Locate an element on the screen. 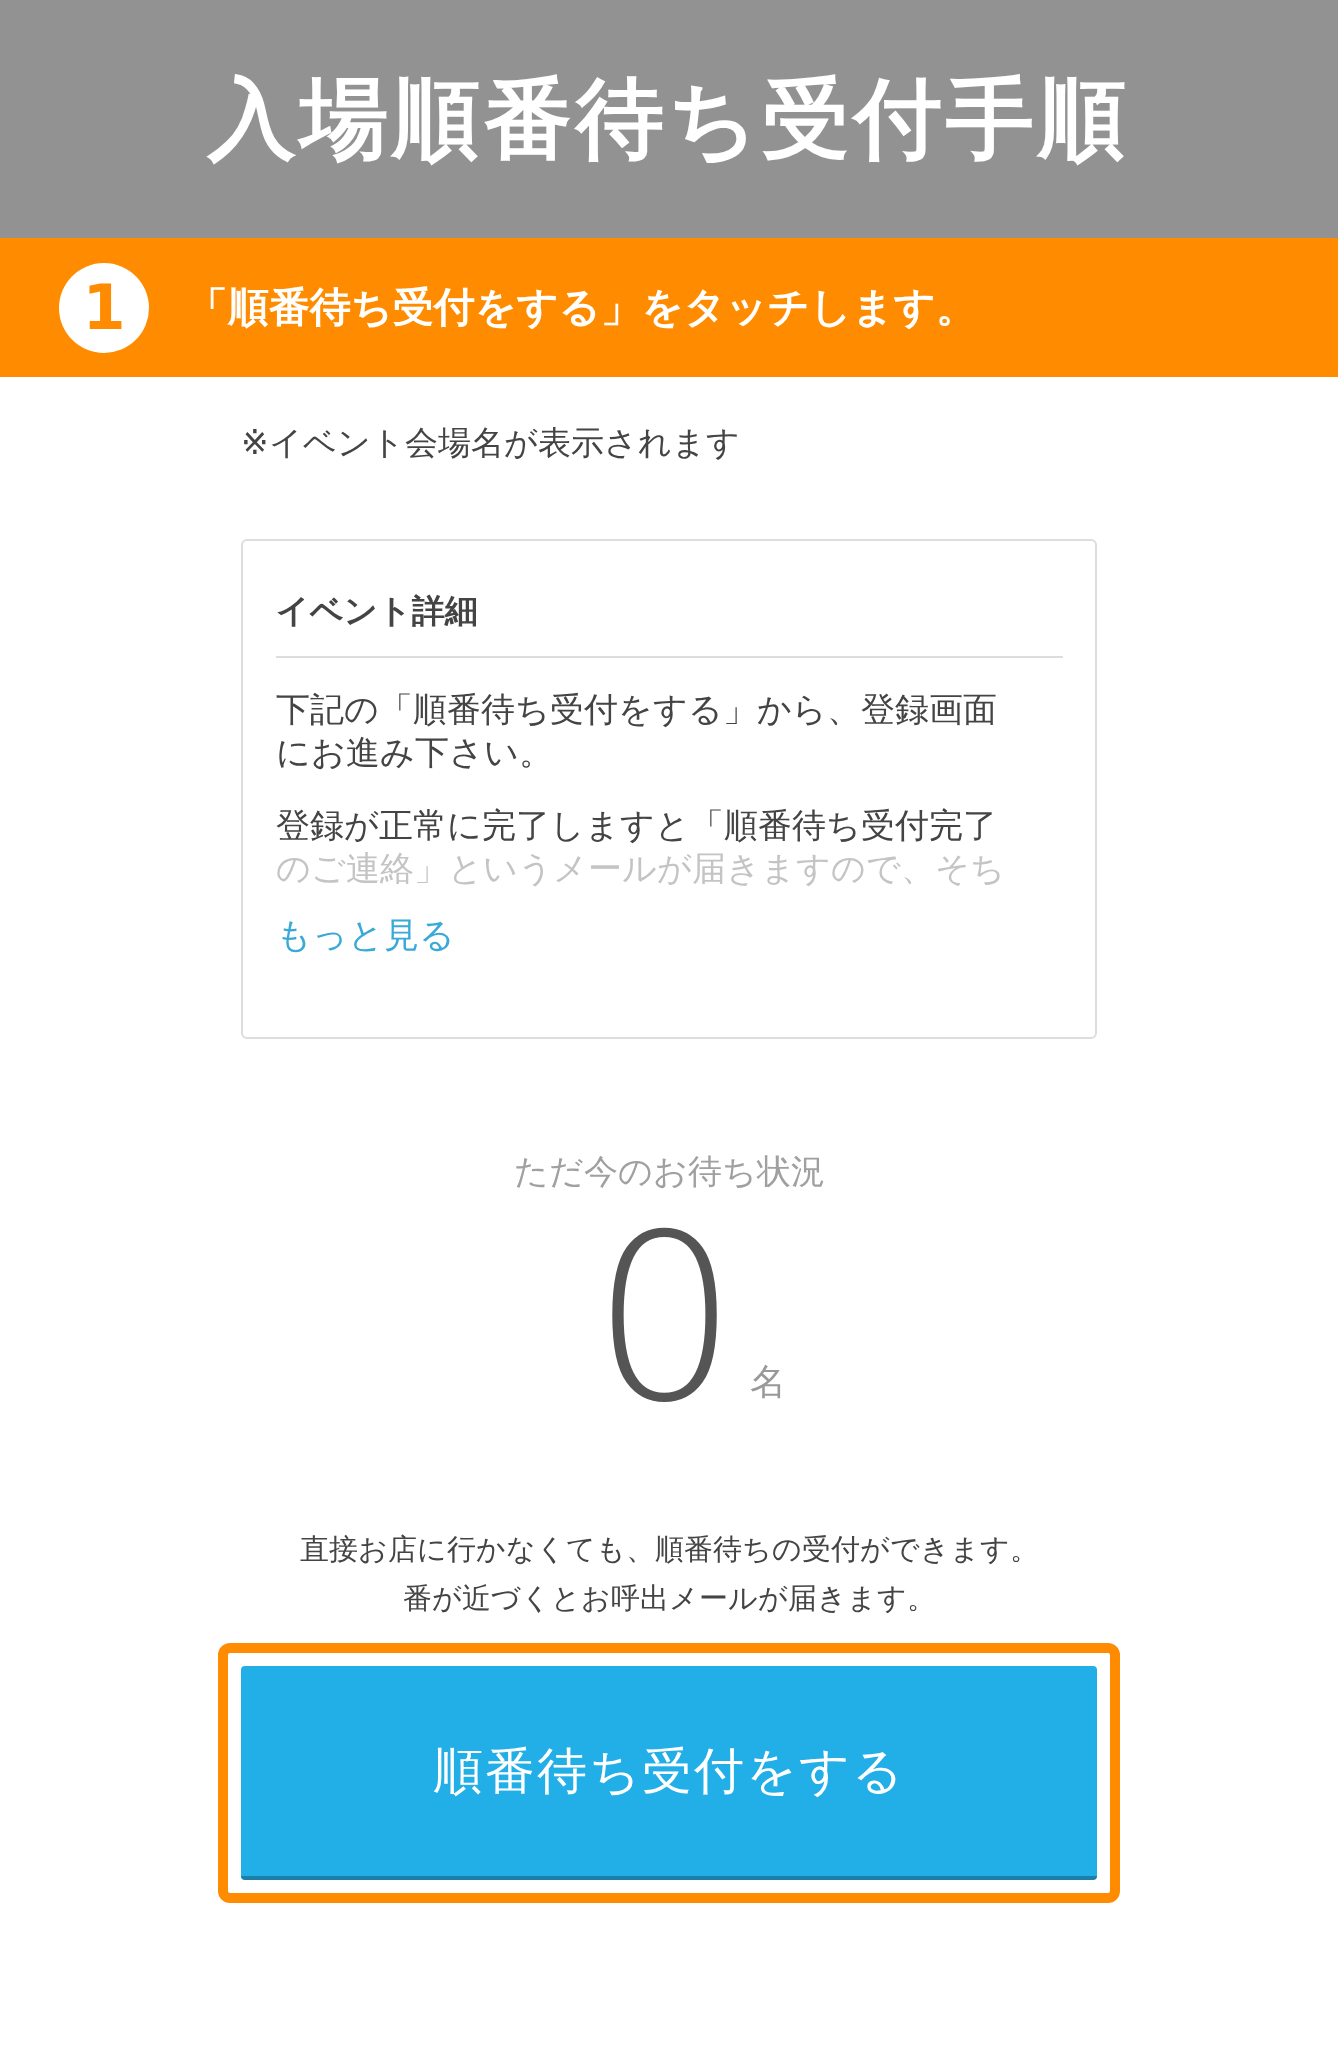  description-line: 登録が正常に完了しますと「順番待ち受付完了 is located at coordinates (637, 825).